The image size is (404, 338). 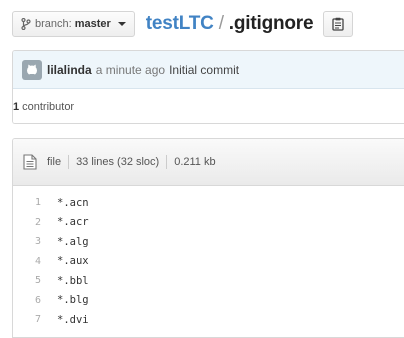 I want to click on file-size: 0.211 kb, so click(x=195, y=162).